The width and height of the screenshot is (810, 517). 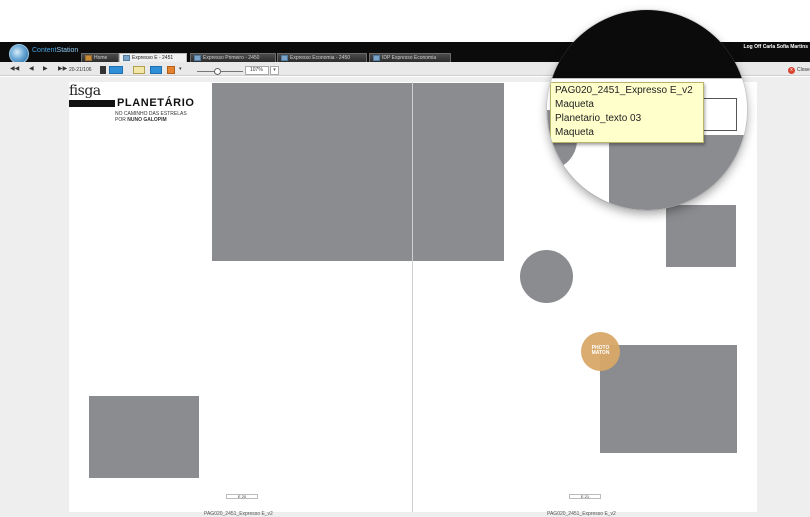 I want to click on zoom-slider-thumb, so click(x=217, y=71).